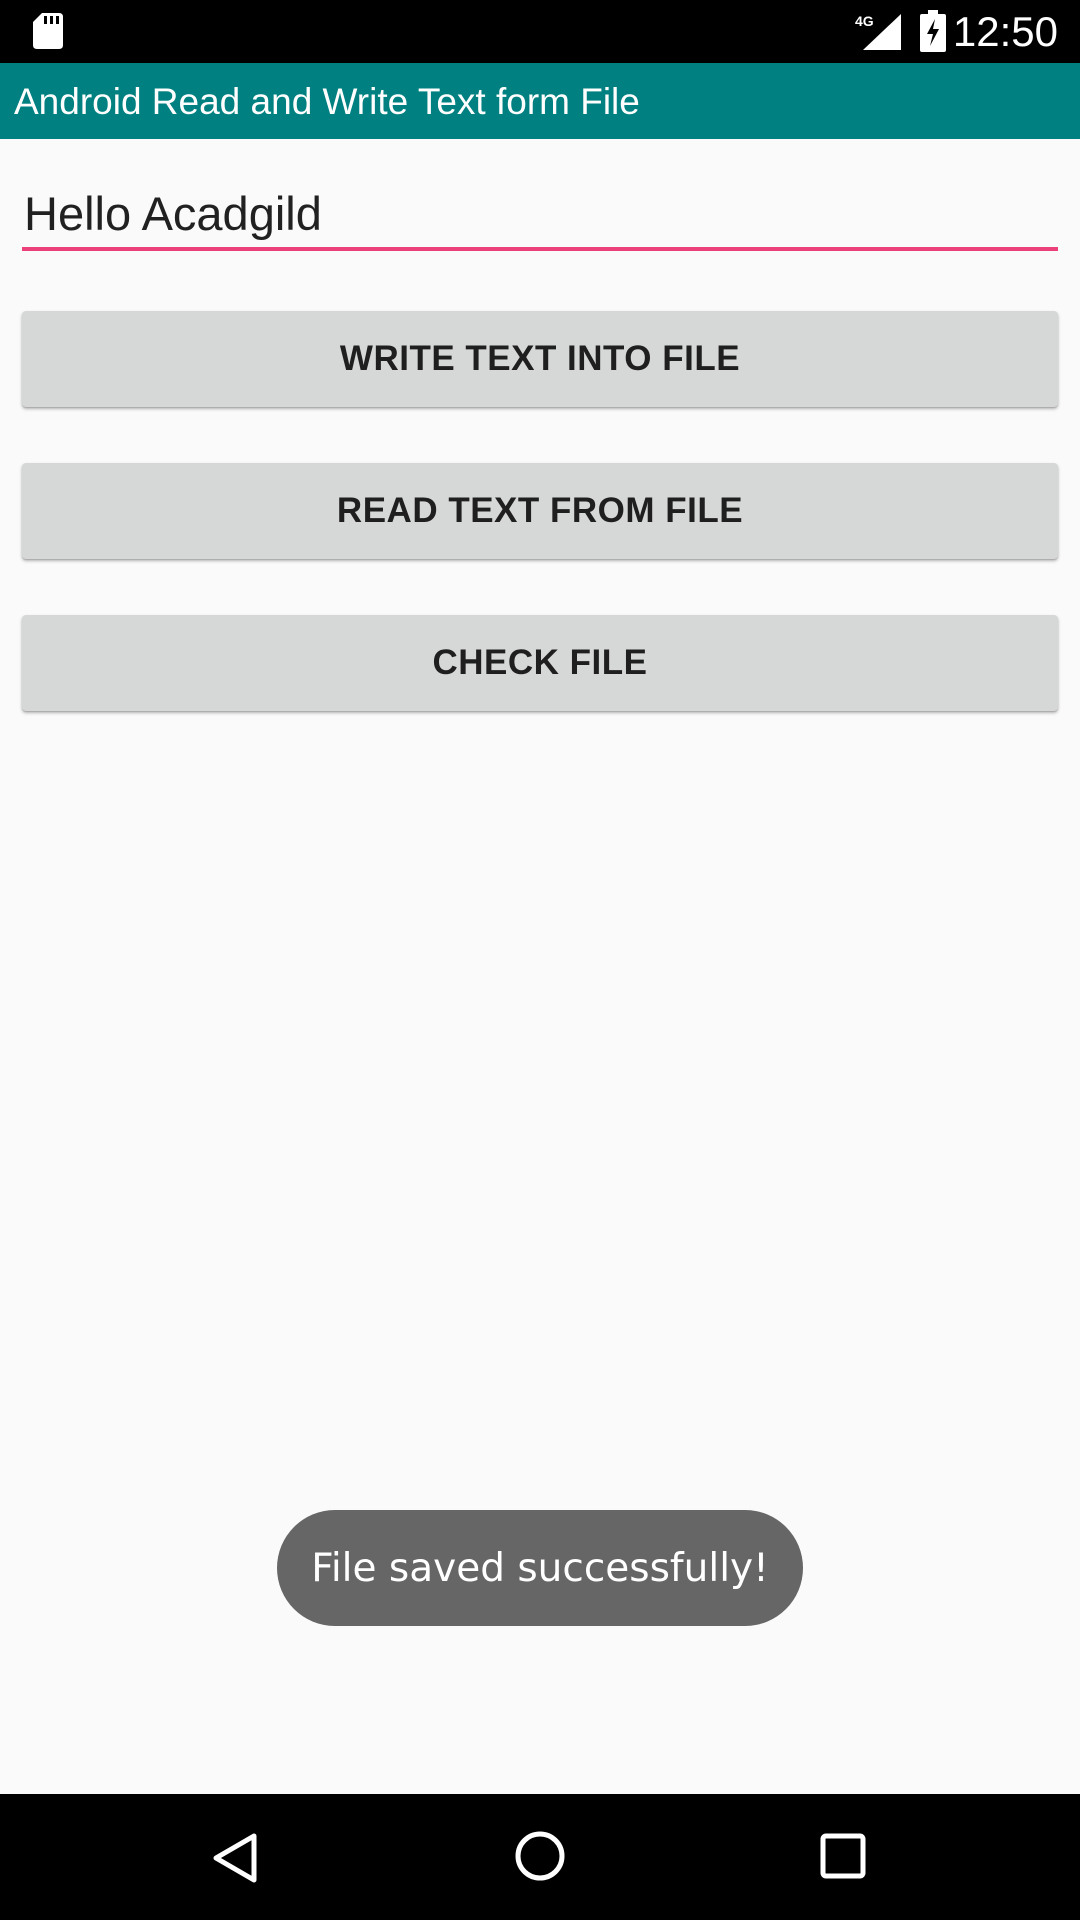  Describe the element at coordinates (327, 101) in the screenshot. I see `app-title: Android Read and Write Text form File` at that location.